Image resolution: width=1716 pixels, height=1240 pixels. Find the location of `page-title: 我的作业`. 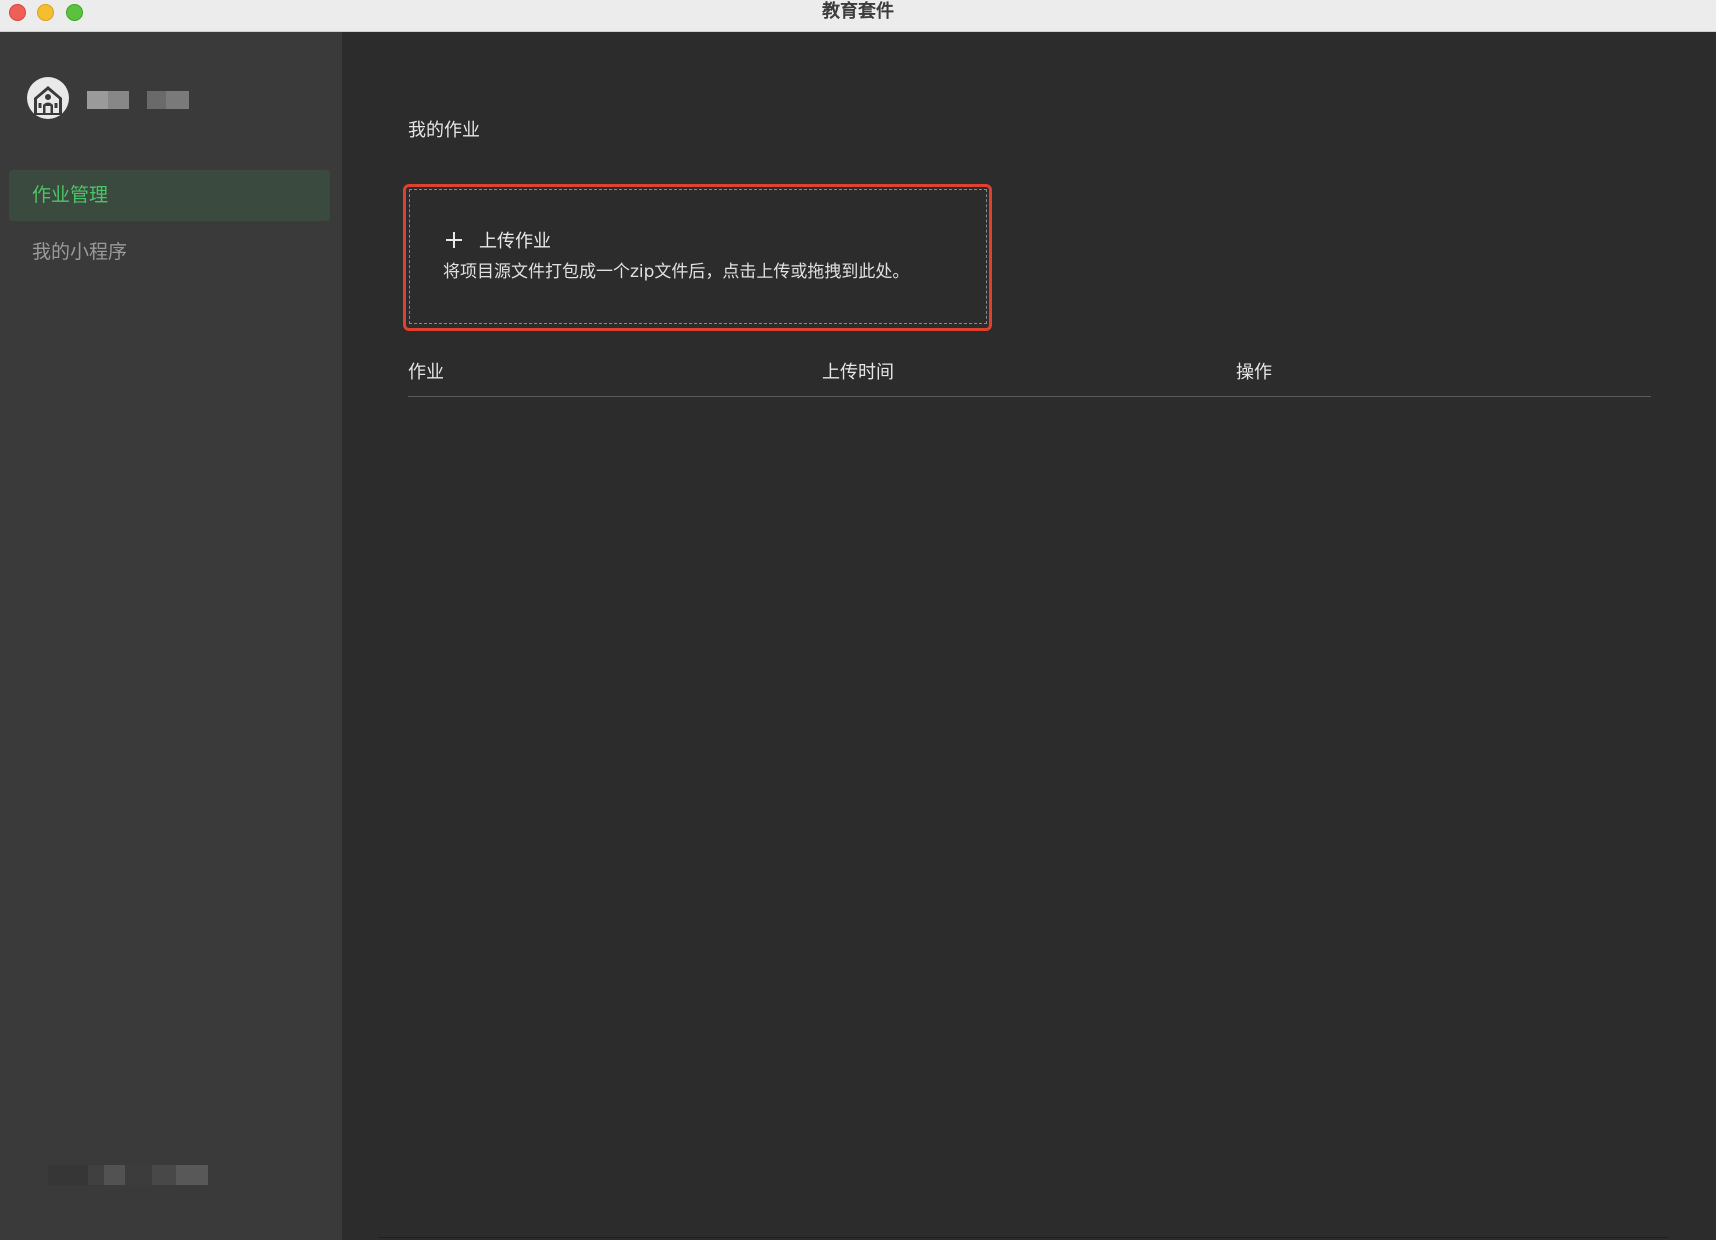

page-title: 我的作业 is located at coordinates (444, 130).